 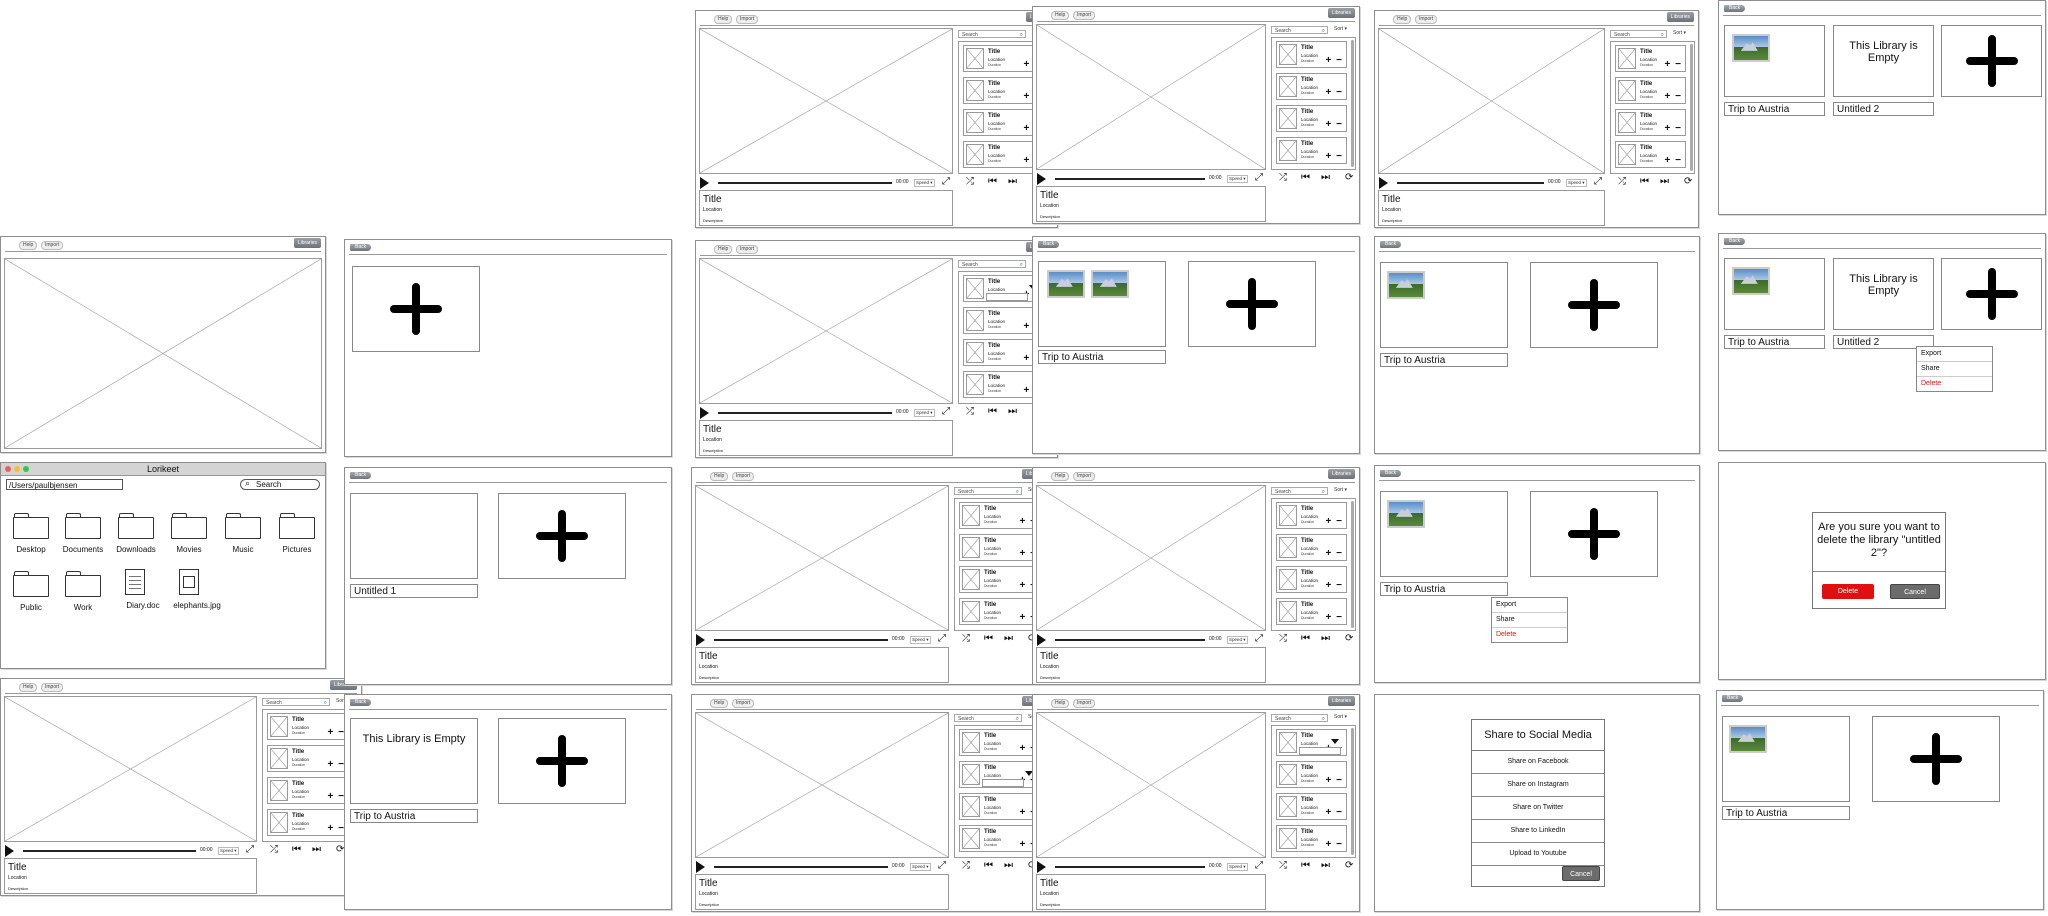 I want to click on library-name-field: Untitled 2, so click(x=1883, y=109).